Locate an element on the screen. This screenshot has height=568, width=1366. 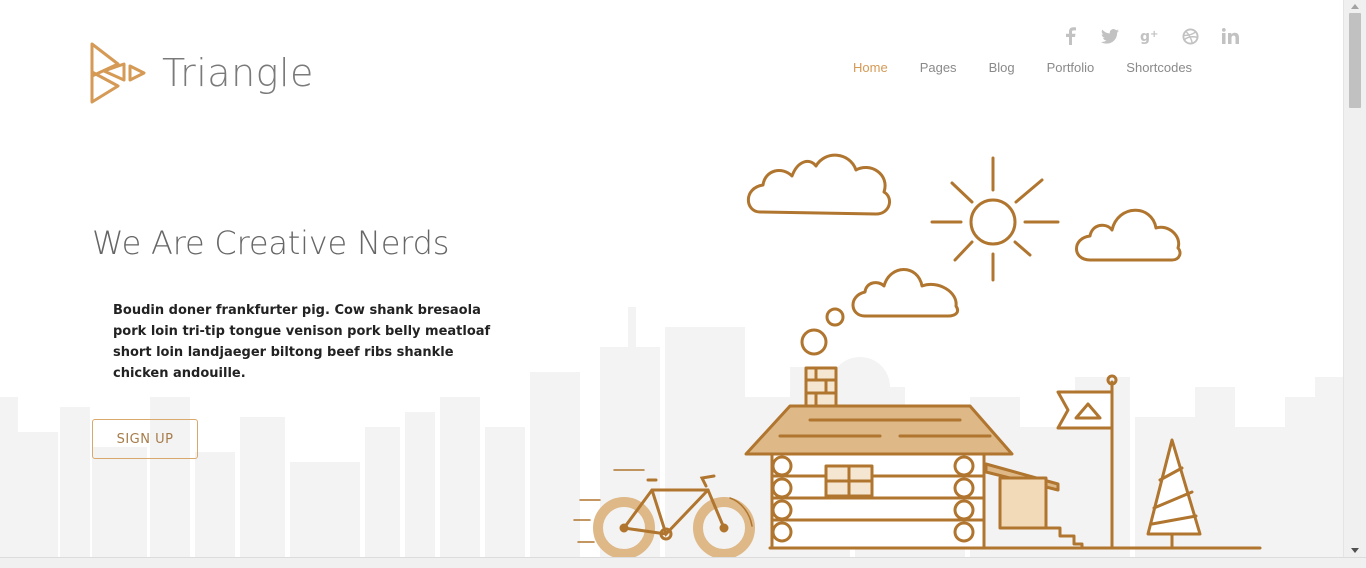
facebook-icon is located at coordinates (1070, 36).